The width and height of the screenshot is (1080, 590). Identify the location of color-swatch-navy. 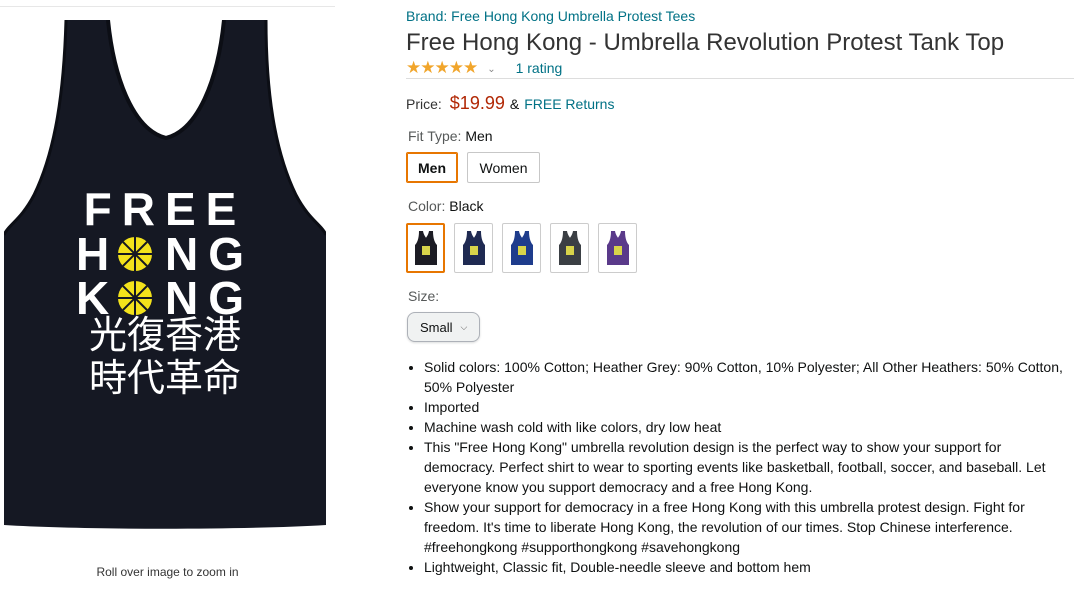
(473, 248).